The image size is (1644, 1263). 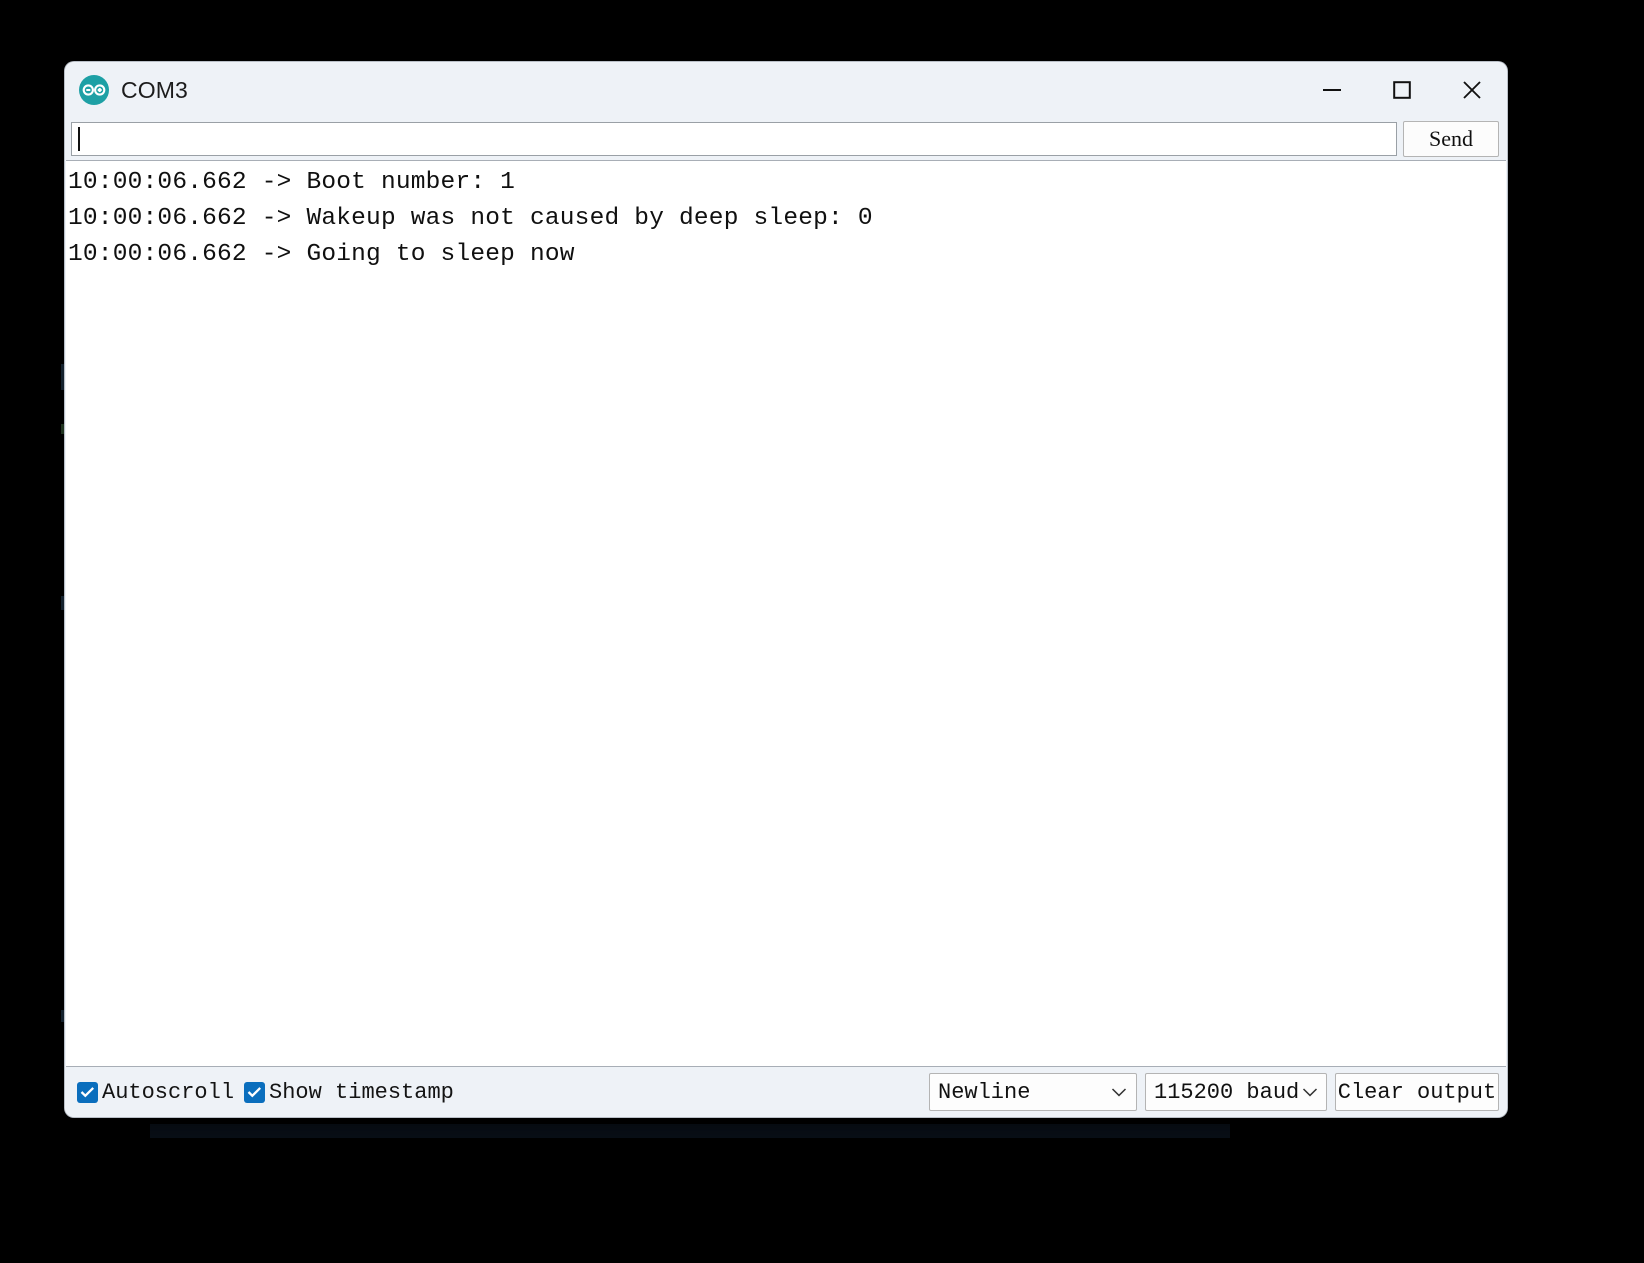 I want to click on show-timestamp-label: Show timestamp, so click(x=361, y=1092).